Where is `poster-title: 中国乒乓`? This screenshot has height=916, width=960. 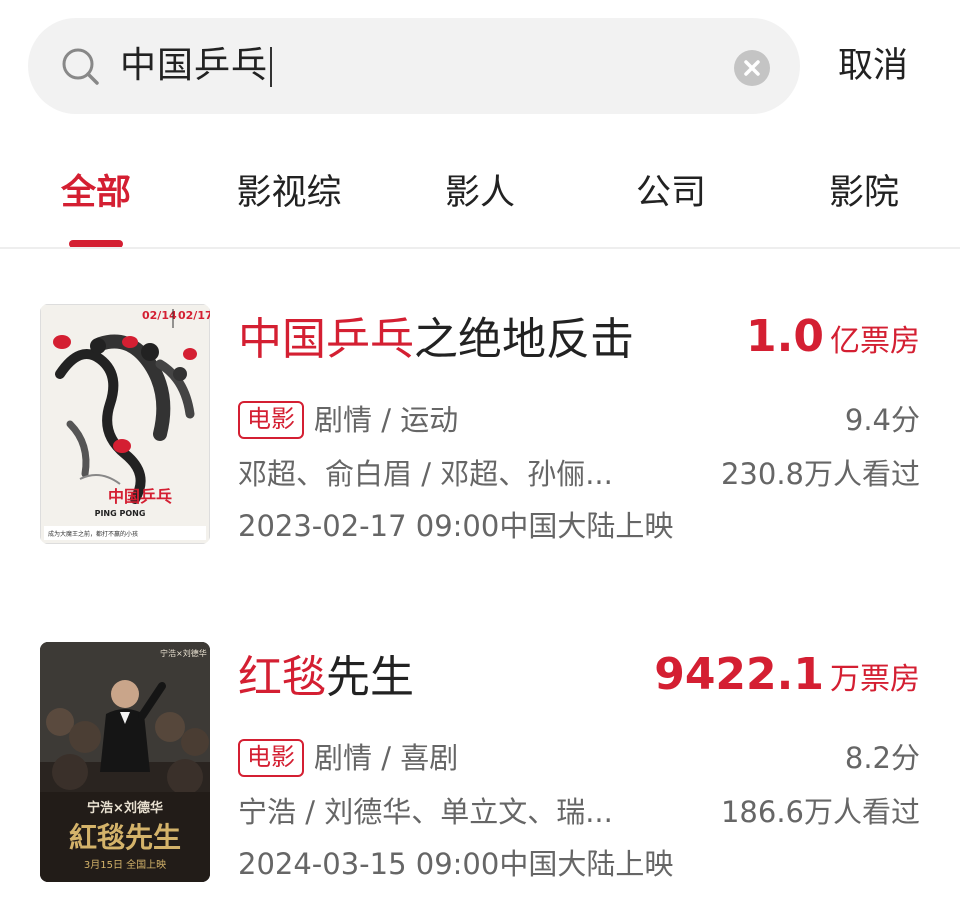
poster-title: 中国乒乓 is located at coordinates (140, 496).